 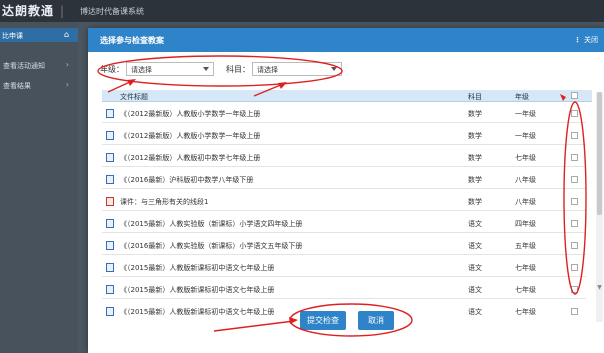 I want to click on annotation-arrowhead-subject, so click(x=282, y=85).